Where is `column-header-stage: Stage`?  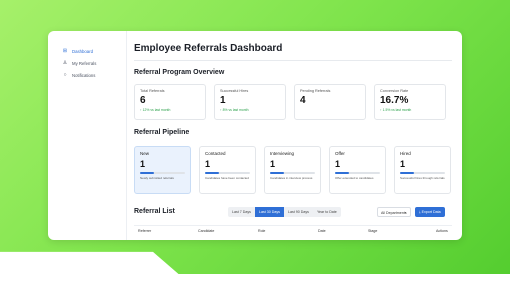
column-header-stage: Stage is located at coordinates (372, 231).